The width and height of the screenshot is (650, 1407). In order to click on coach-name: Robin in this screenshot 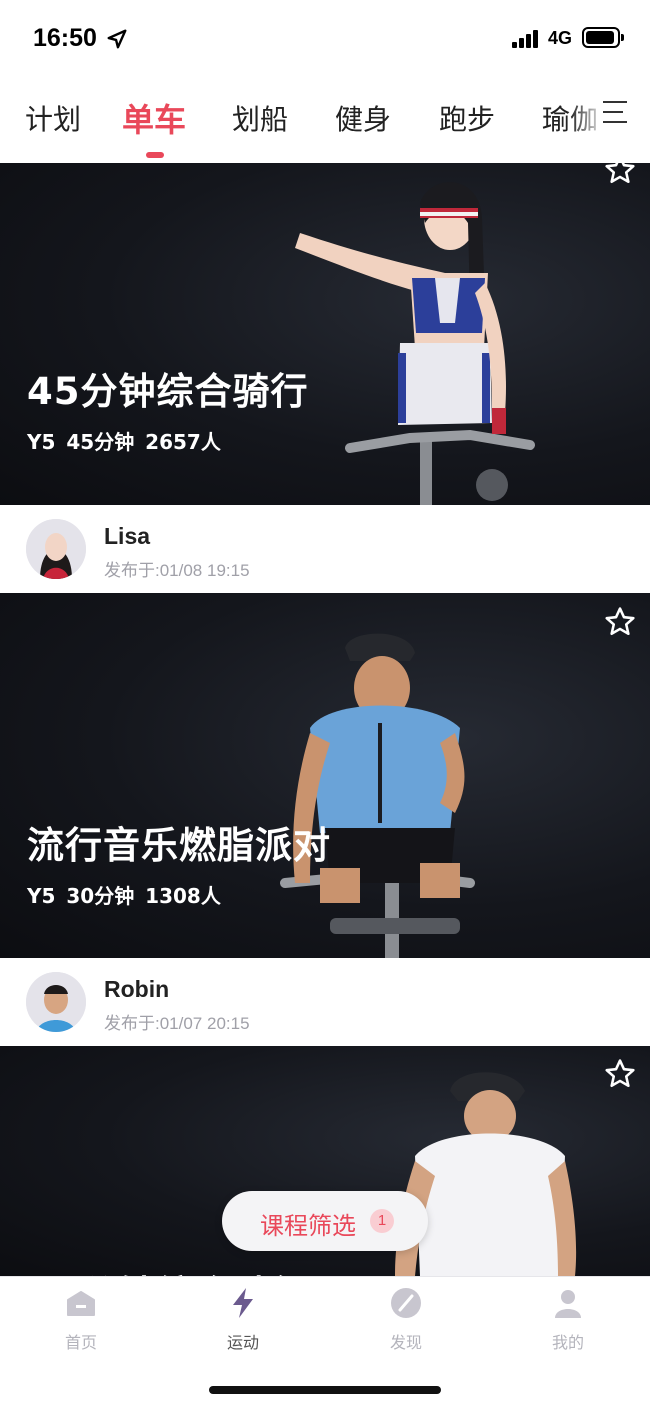, I will do `click(137, 989)`.